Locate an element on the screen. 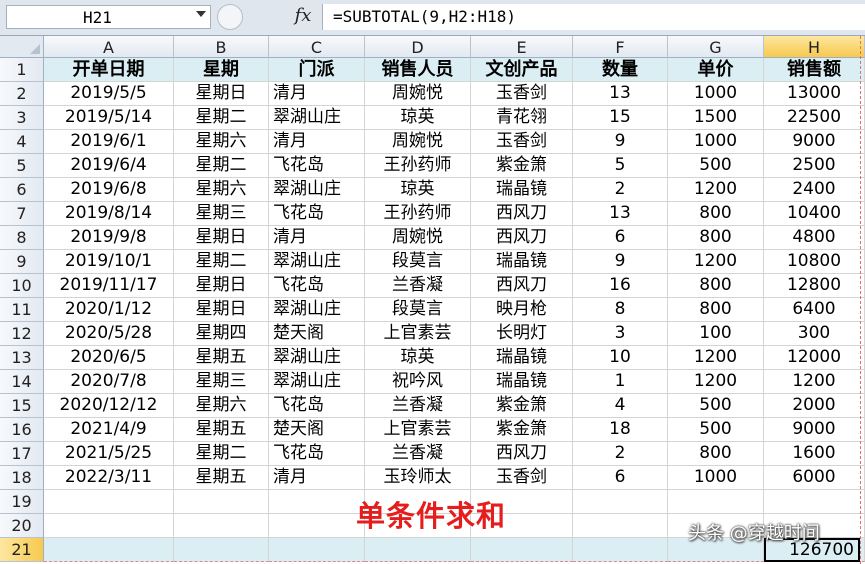 Image resolution: width=865 pixels, height=564 pixels. data-cell: 星期六 is located at coordinates (221, 190).